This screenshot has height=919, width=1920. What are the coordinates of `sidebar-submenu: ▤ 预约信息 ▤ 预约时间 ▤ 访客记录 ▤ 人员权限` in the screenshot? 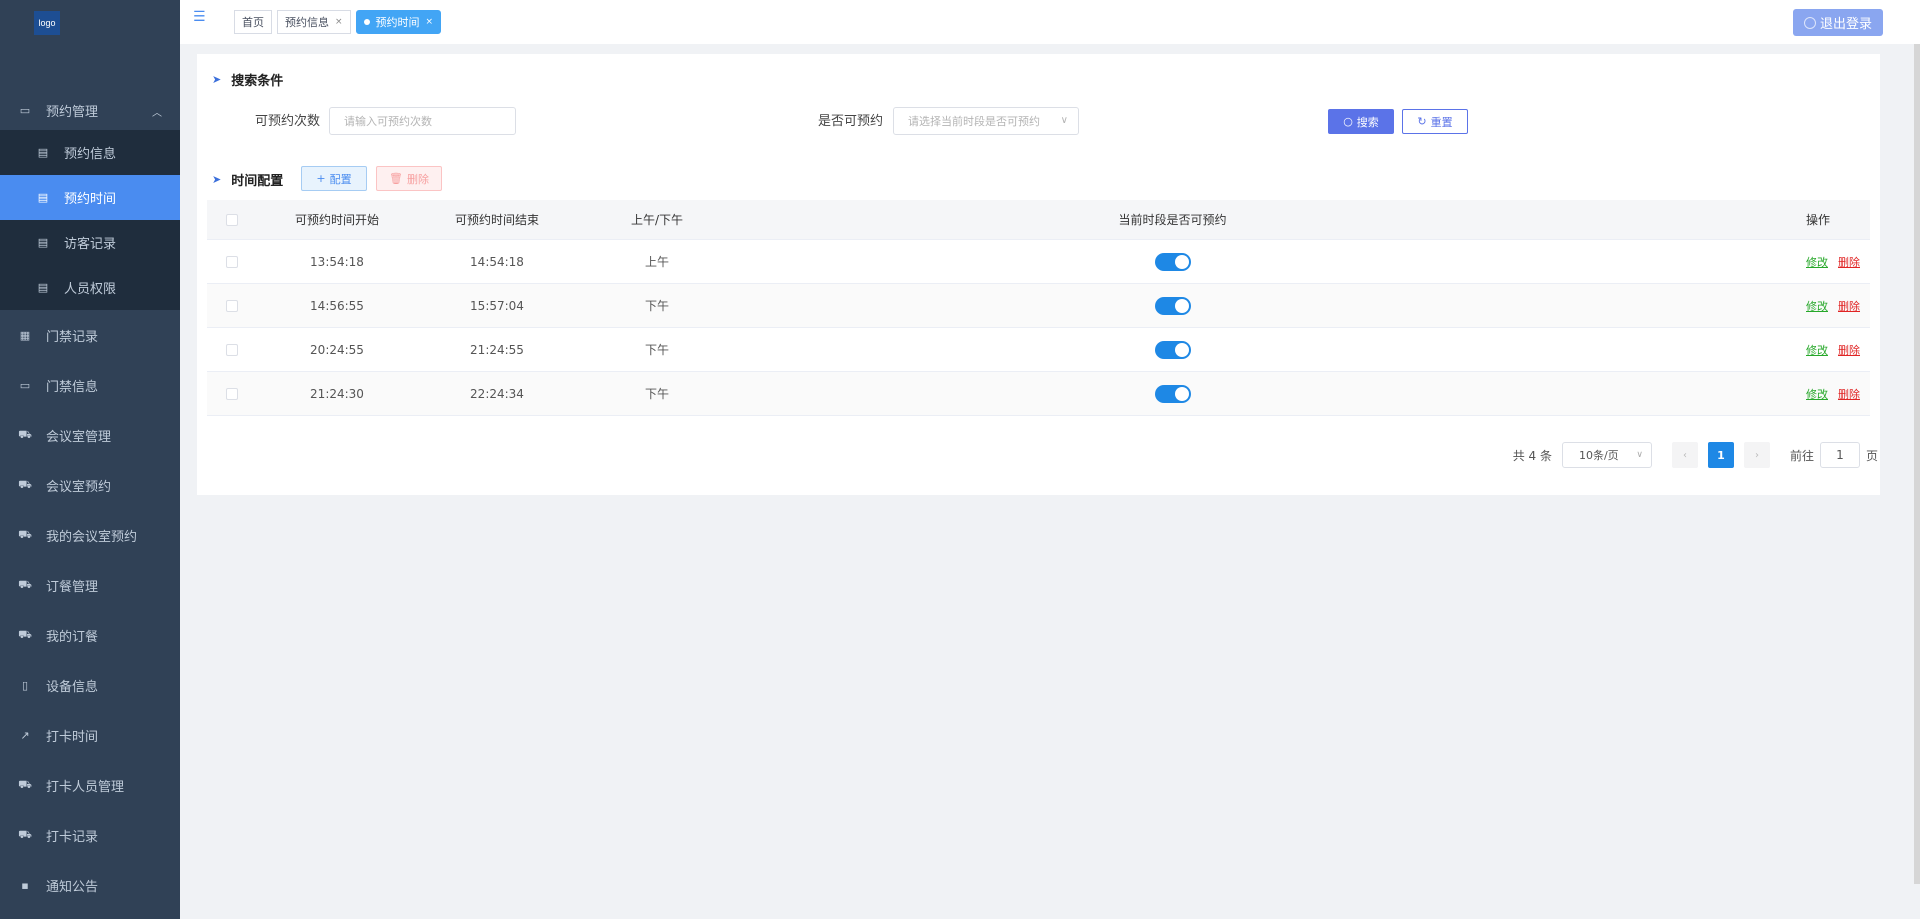 It's located at (90, 220).